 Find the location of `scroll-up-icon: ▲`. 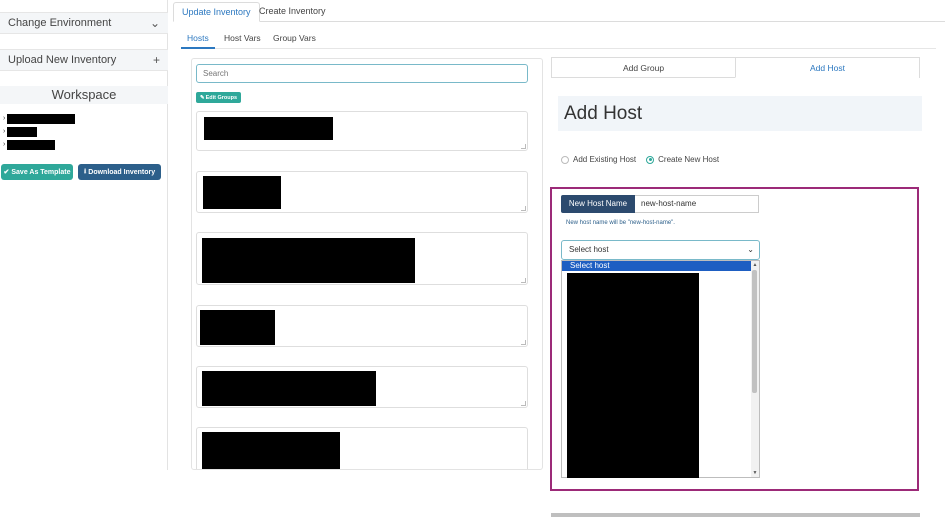

scroll-up-icon: ▲ is located at coordinates (755, 265).